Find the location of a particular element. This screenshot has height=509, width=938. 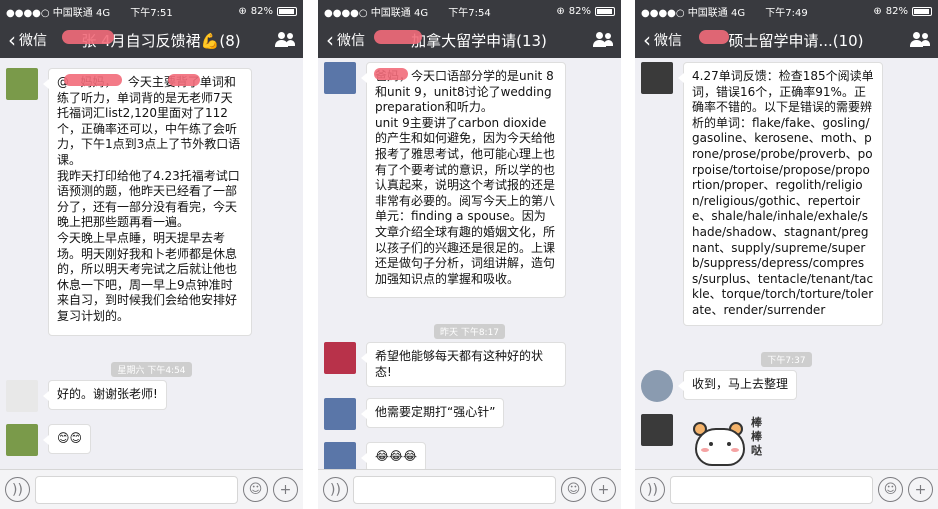

hamster-sticker: 棒棒哒 is located at coordinates (729, 444).